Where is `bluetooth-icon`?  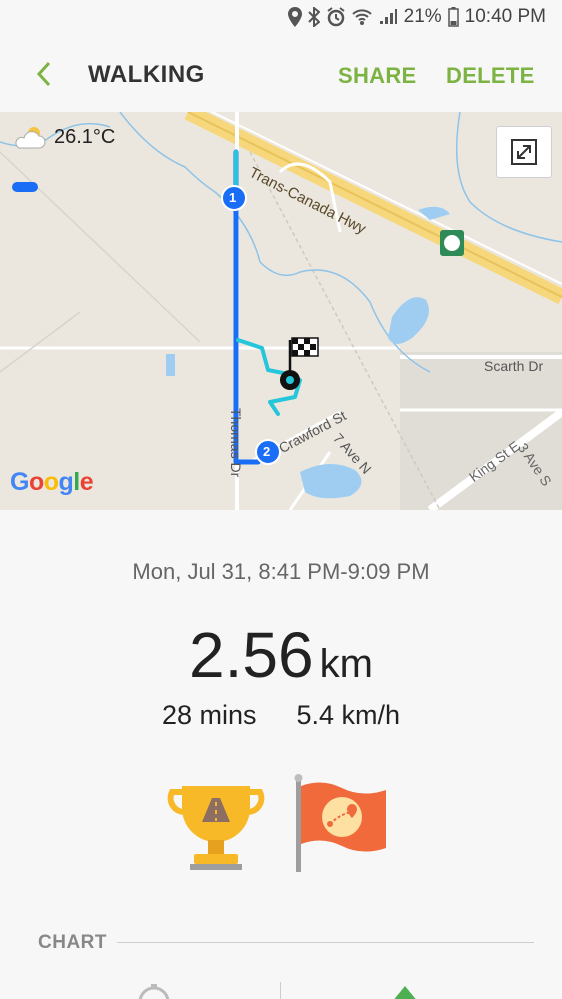 bluetooth-icon is located at coordinates (313, 17).